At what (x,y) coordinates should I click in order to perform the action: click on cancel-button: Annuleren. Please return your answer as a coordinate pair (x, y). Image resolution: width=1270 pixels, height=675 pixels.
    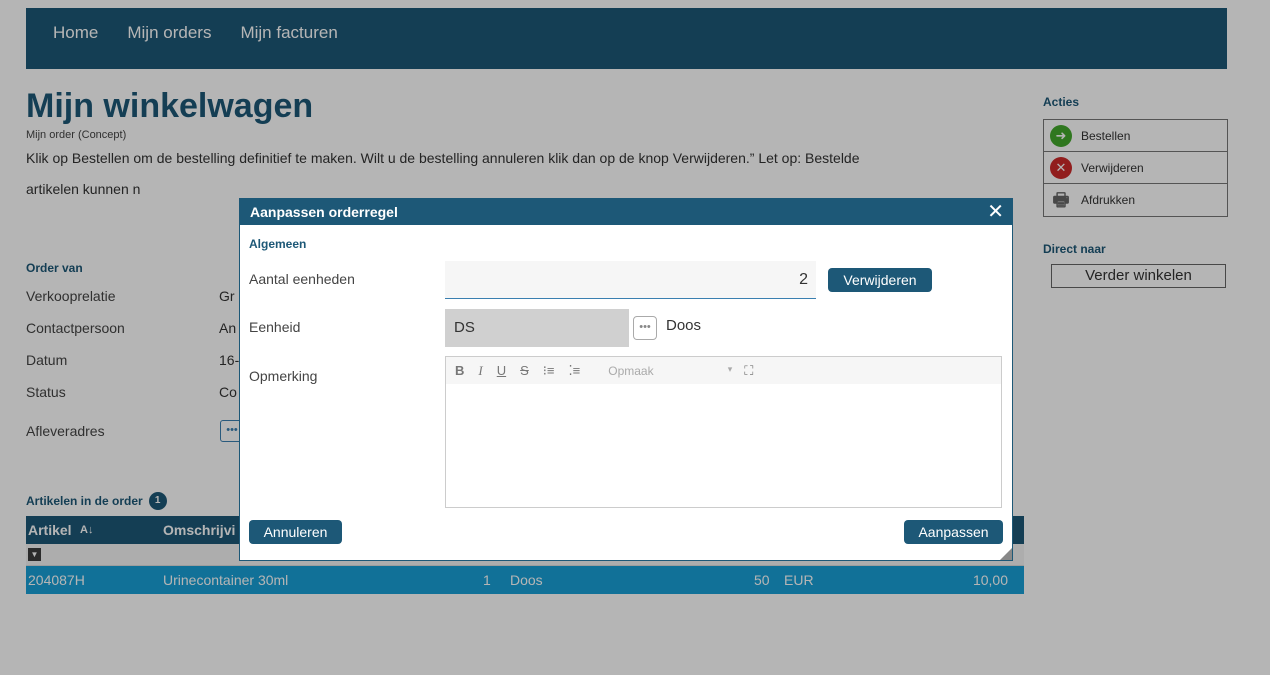
    Looking at the image, I should click on (295, 532).